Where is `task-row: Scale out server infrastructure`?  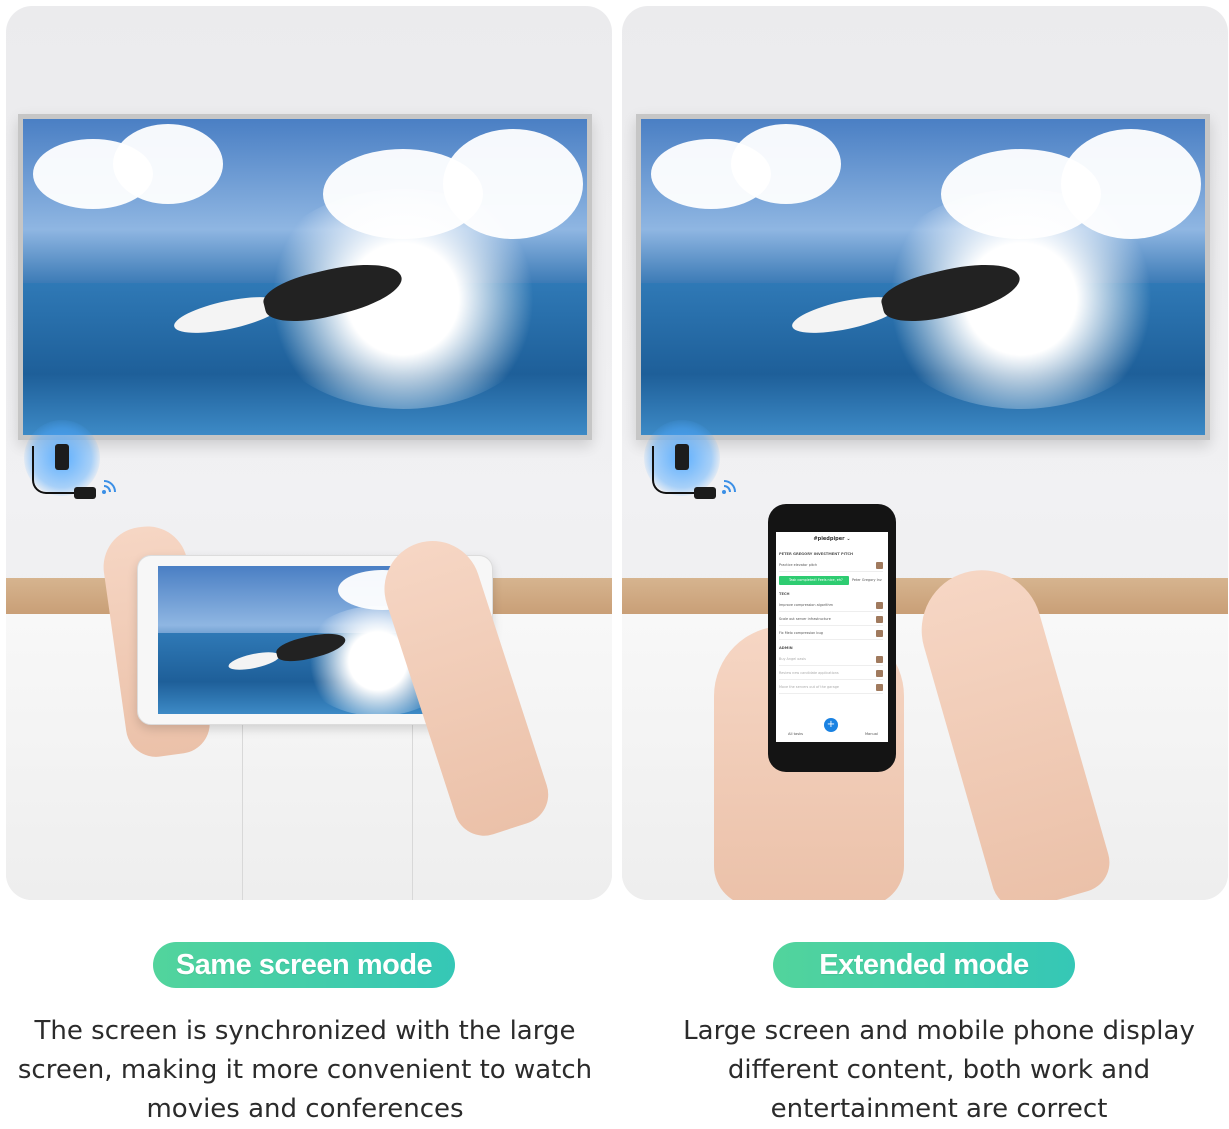
task-row: Scale out server infrastructure is located at coordinates (831, 621).